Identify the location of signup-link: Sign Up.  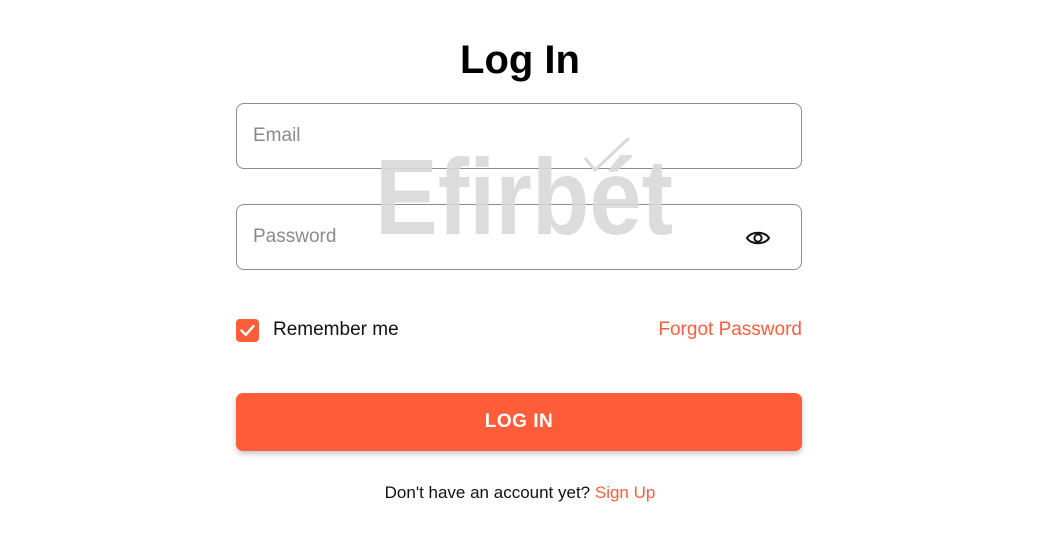
(625, 492).